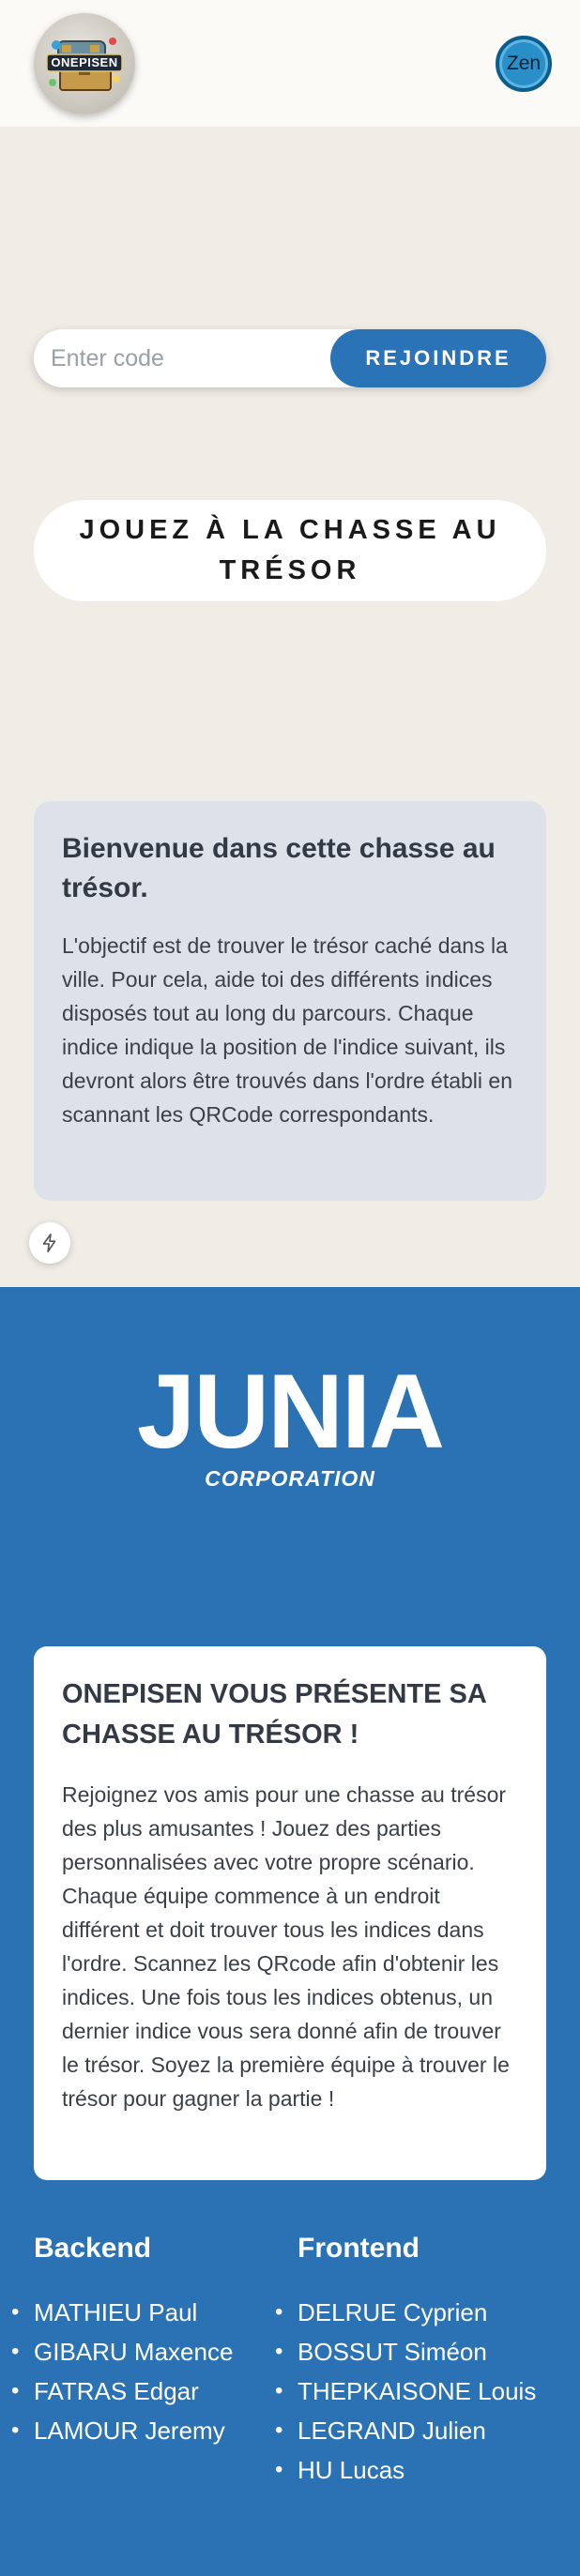  I want to click on lightning-bolt-icon, so click(49, 1243).